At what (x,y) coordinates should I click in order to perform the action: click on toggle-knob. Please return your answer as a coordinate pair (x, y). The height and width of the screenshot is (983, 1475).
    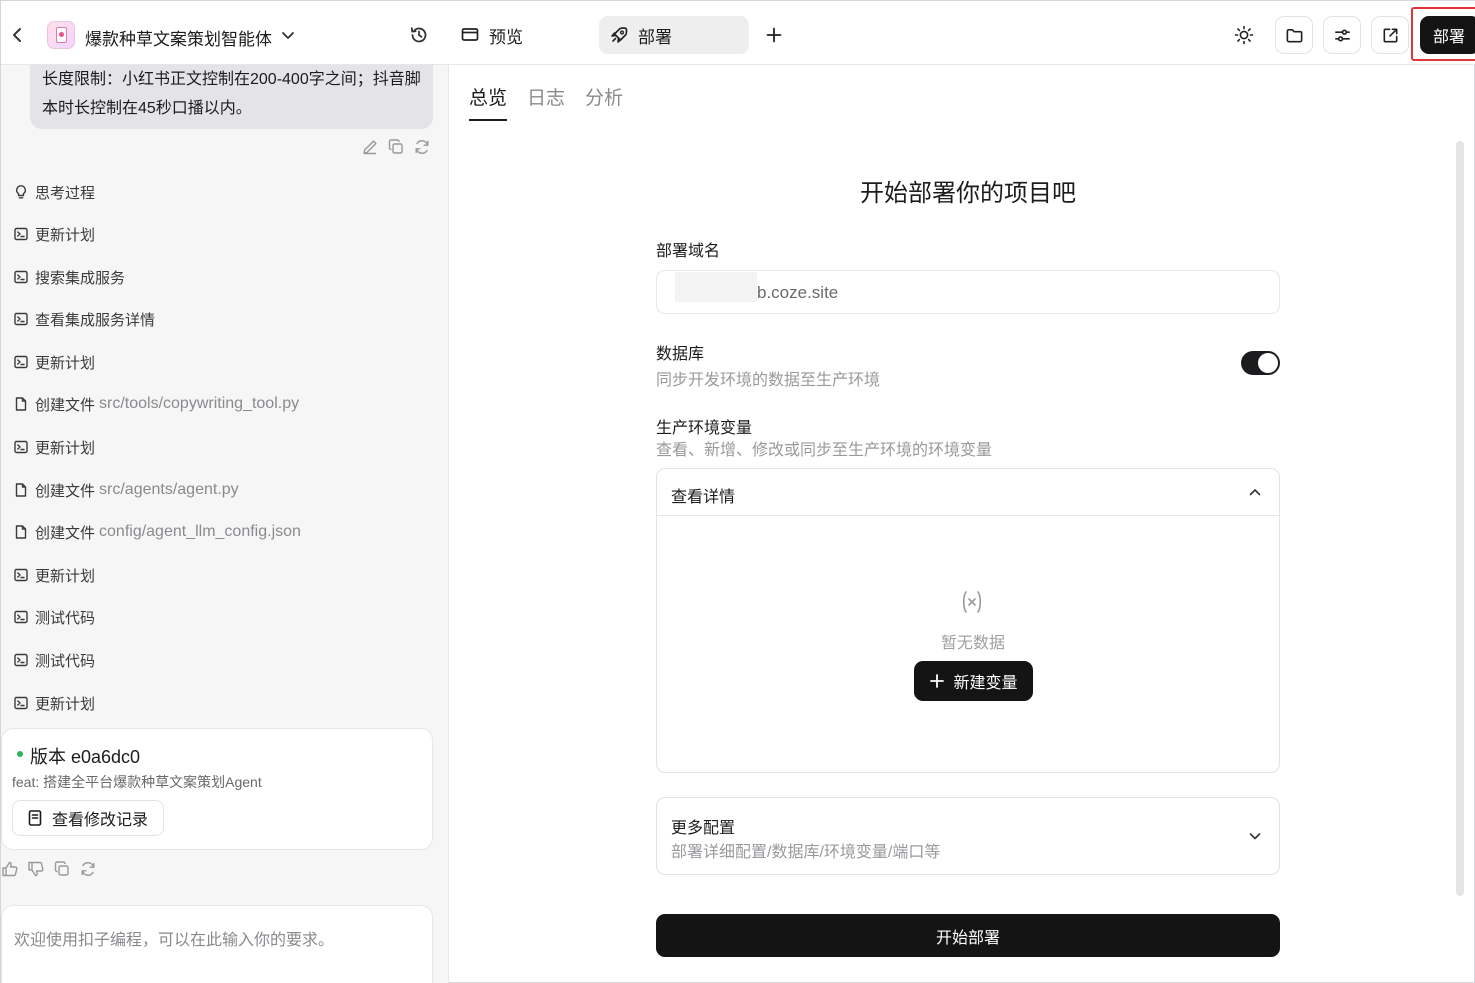
    Looking at the image, I should click on (1268, 363).